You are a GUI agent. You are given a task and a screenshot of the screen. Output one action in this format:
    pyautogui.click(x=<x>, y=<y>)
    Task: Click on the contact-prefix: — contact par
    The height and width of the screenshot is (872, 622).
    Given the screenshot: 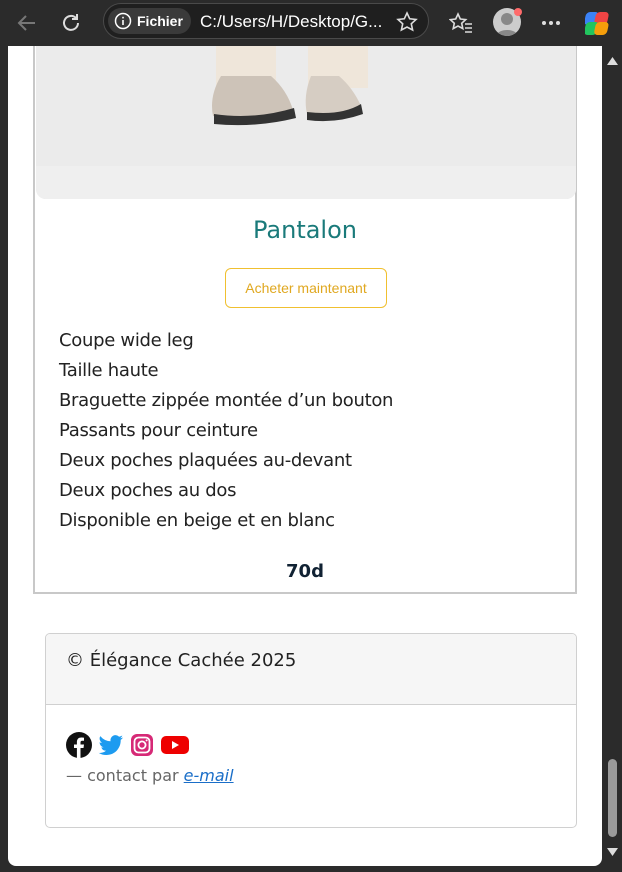 What is the action you would take?
    pyautogui.click(x=125, y=775)
    